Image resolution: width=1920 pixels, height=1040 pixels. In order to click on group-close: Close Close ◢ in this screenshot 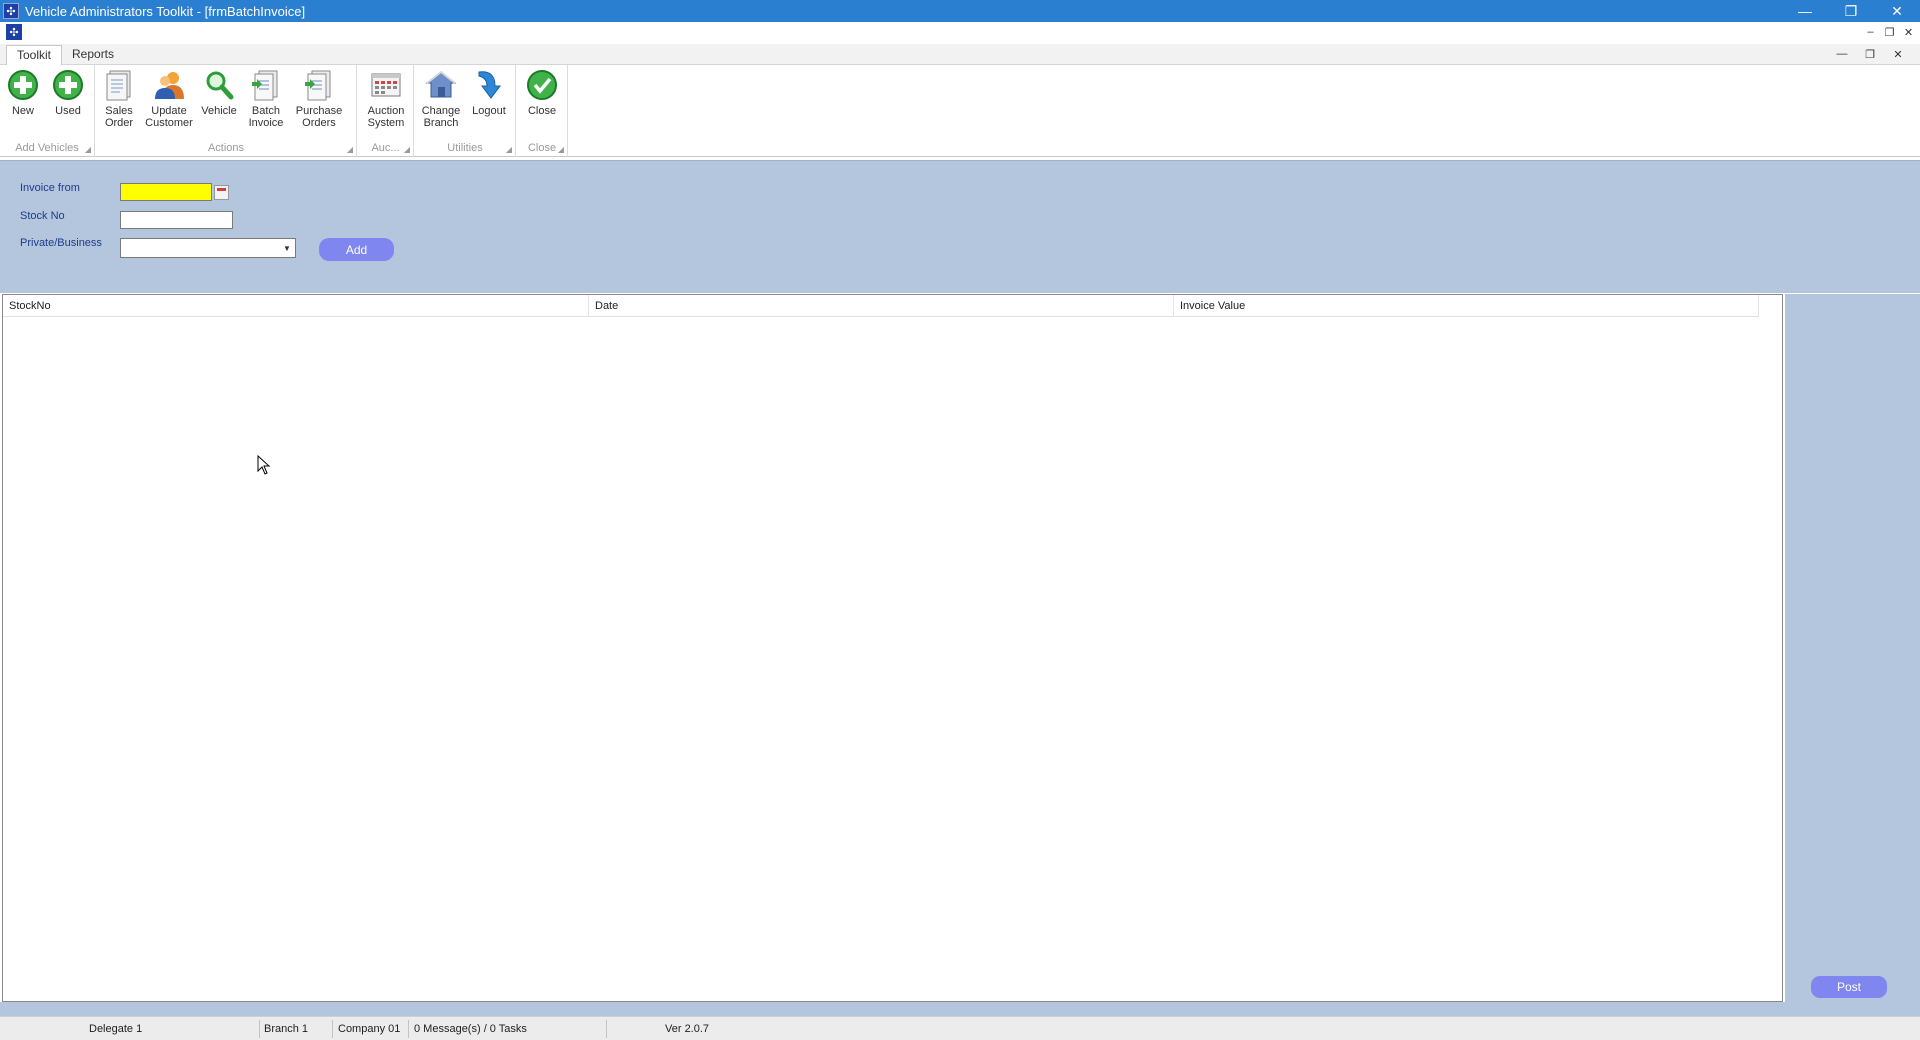, I will do `click(542, 111)`.